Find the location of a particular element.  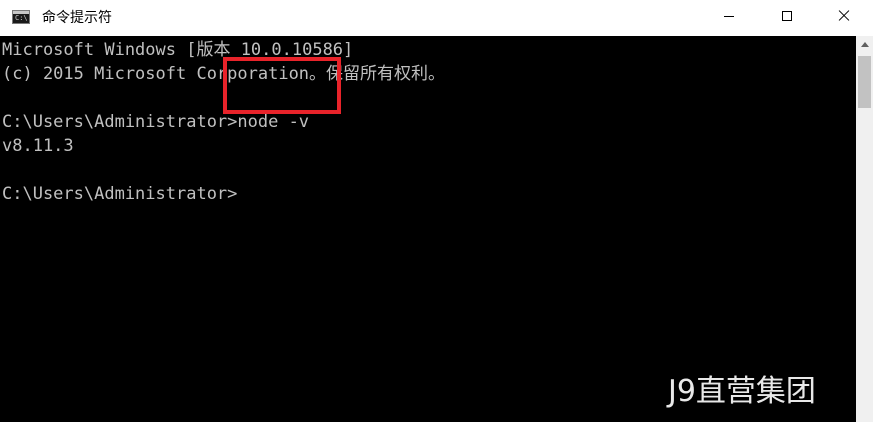

cmd-icon: C:\ is located at coordinates (21, 17).